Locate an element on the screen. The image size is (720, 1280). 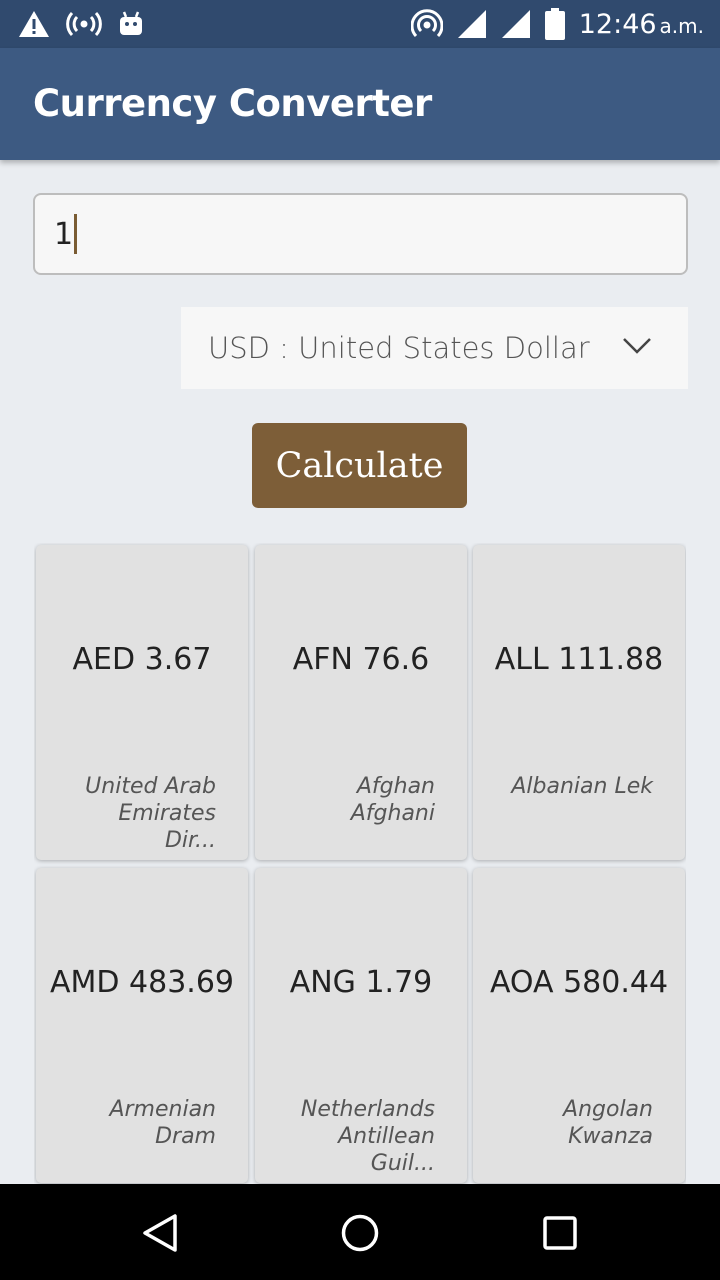
currency-card-value: AOA 580.44 is located at coordinates (579, 982).